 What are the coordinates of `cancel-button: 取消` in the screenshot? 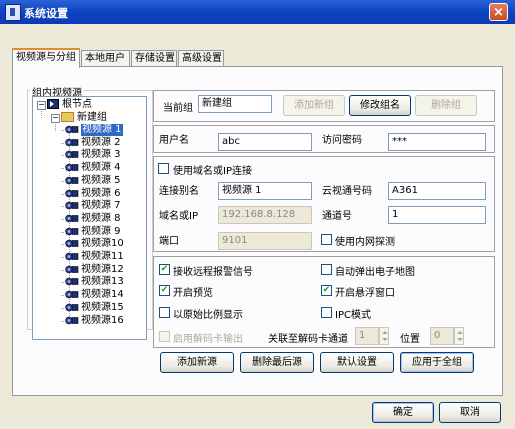 It's located at (470, 412).